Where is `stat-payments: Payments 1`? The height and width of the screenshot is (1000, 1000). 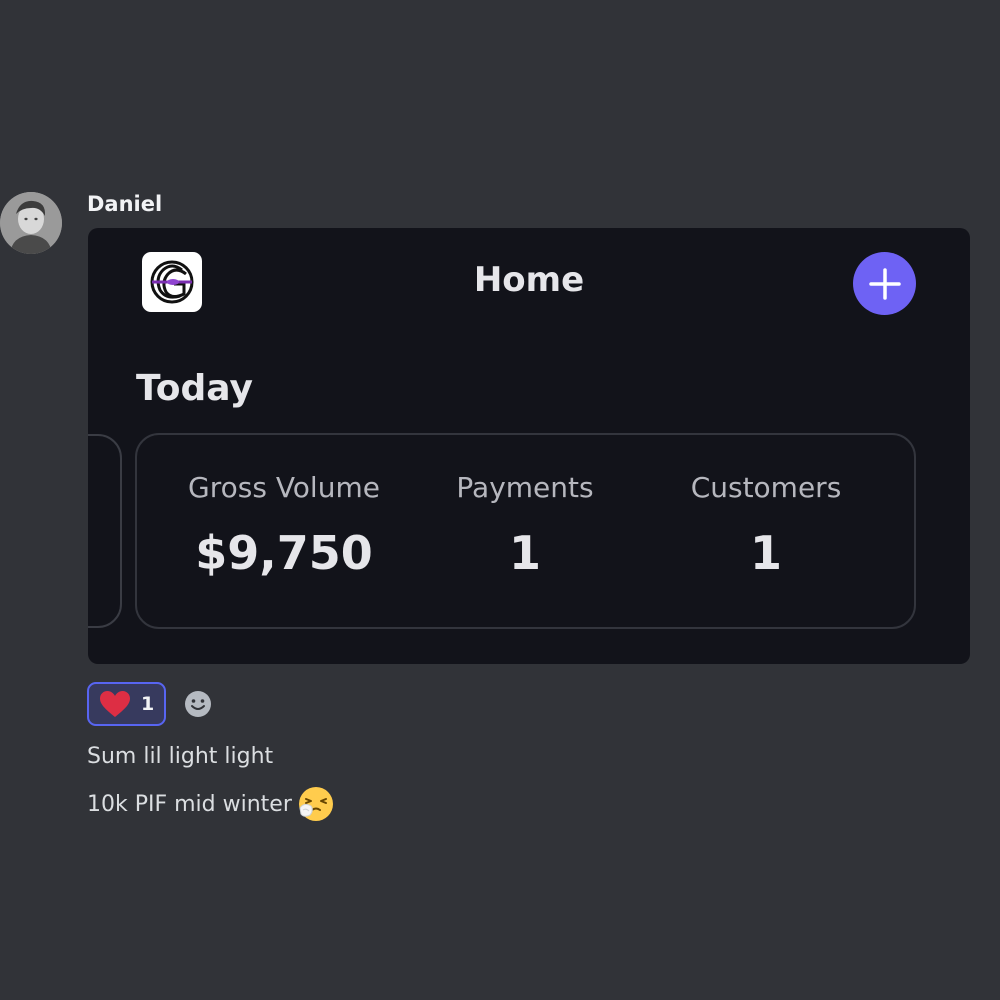 stat-payments: Payments 1 is located at coordinates (525, 525).